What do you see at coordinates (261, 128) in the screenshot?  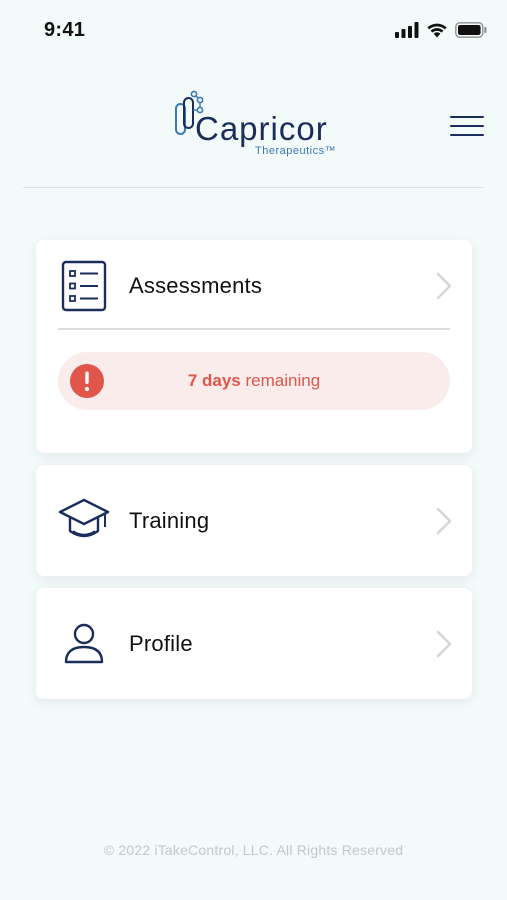 I see `logo-wordmark: Capricor` at bounding box center [261, 128].